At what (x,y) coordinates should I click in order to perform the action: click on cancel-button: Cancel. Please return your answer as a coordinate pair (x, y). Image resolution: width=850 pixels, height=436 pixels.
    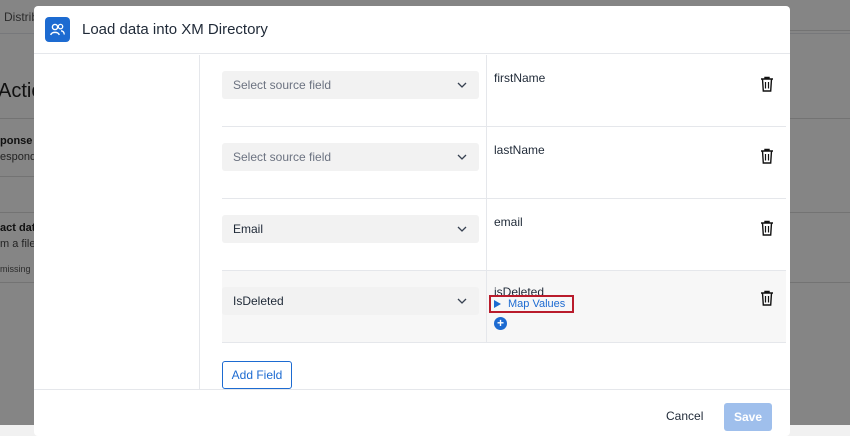
    Looking at the image, I should click on (684, 416).